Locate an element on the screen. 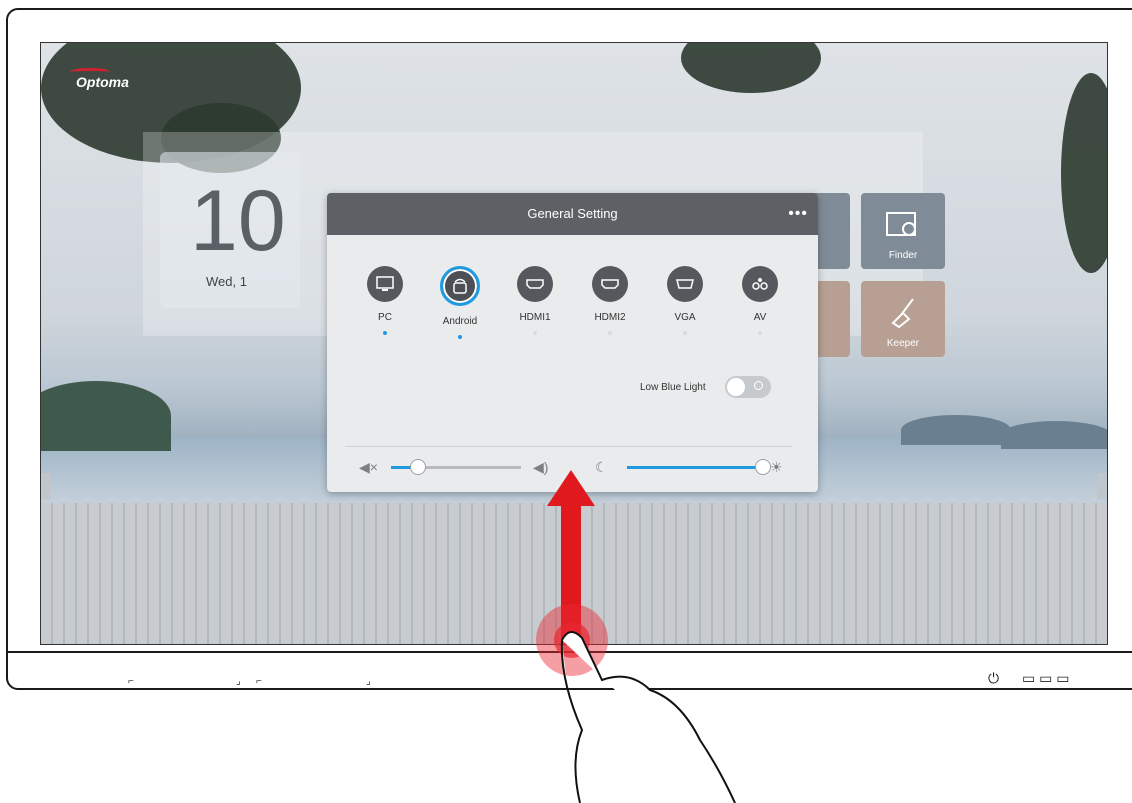 The image size is (1132, 803). clock-widget: 10 Wed, 1 is located at coordinates (230, 230).